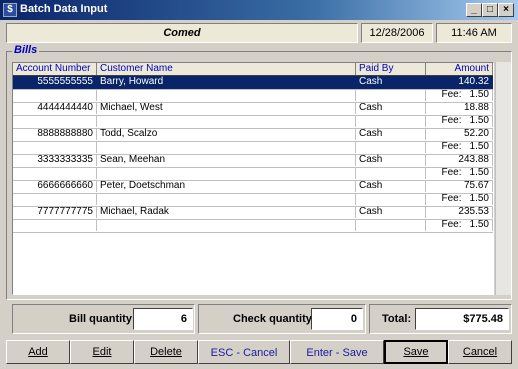  I want to click on check-quantity-field: 0, so click(337, 319).